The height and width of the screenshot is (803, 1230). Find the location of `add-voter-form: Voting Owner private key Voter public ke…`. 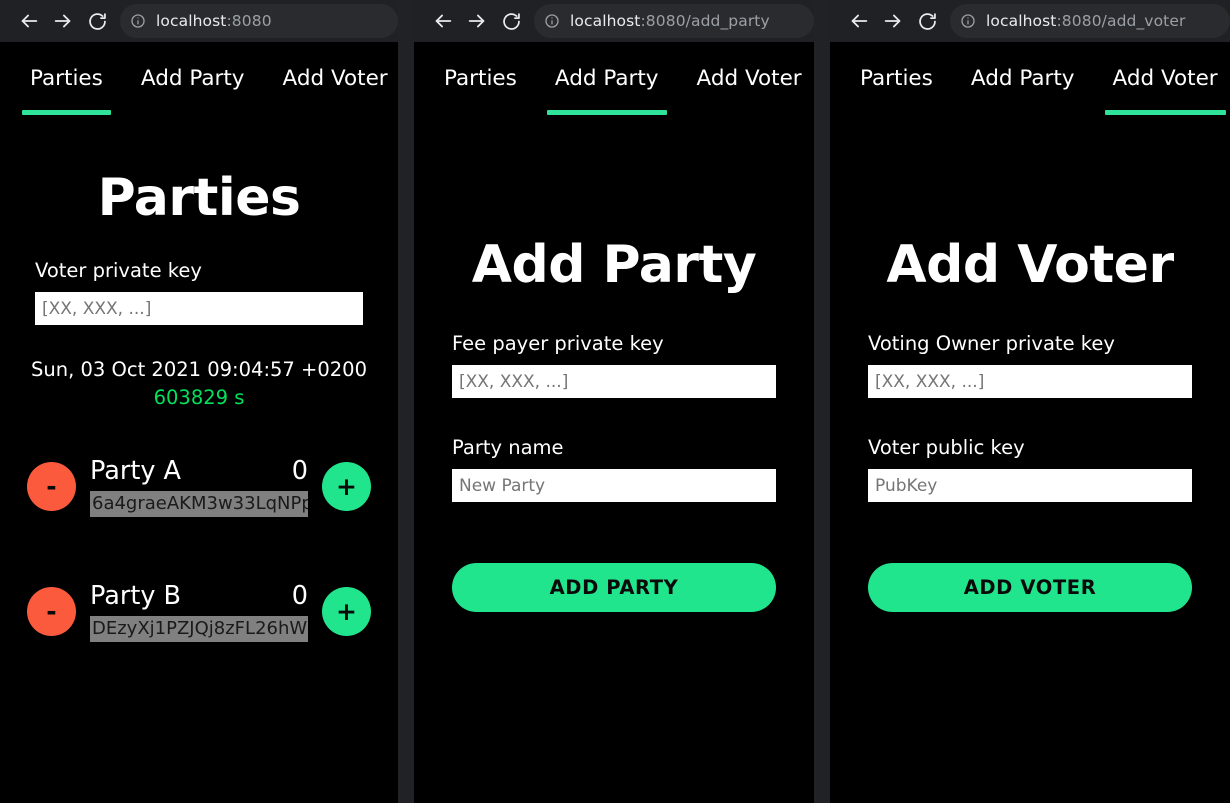

add-voter-form: Voting Owner private key Voter public ke… is located at coordinates (1030, 472).